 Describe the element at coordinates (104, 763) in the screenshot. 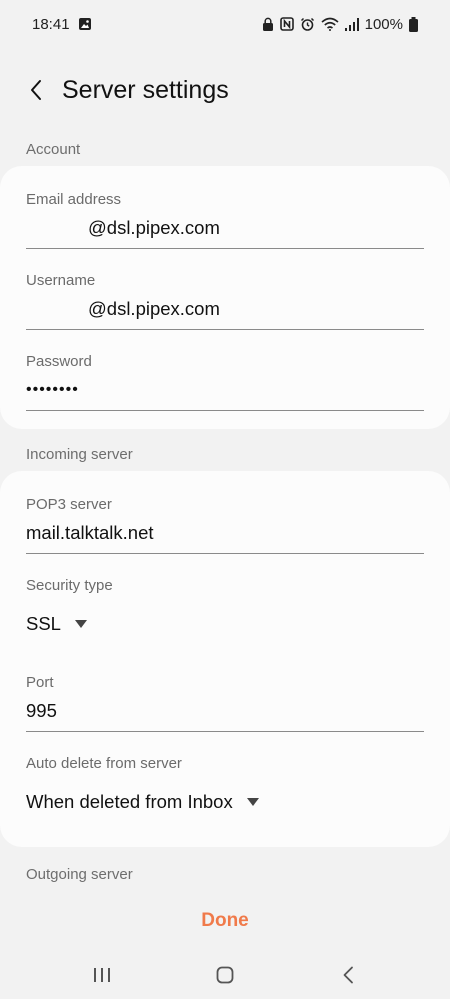

I see `auto-delete-label: Auto delete from server` at that location.